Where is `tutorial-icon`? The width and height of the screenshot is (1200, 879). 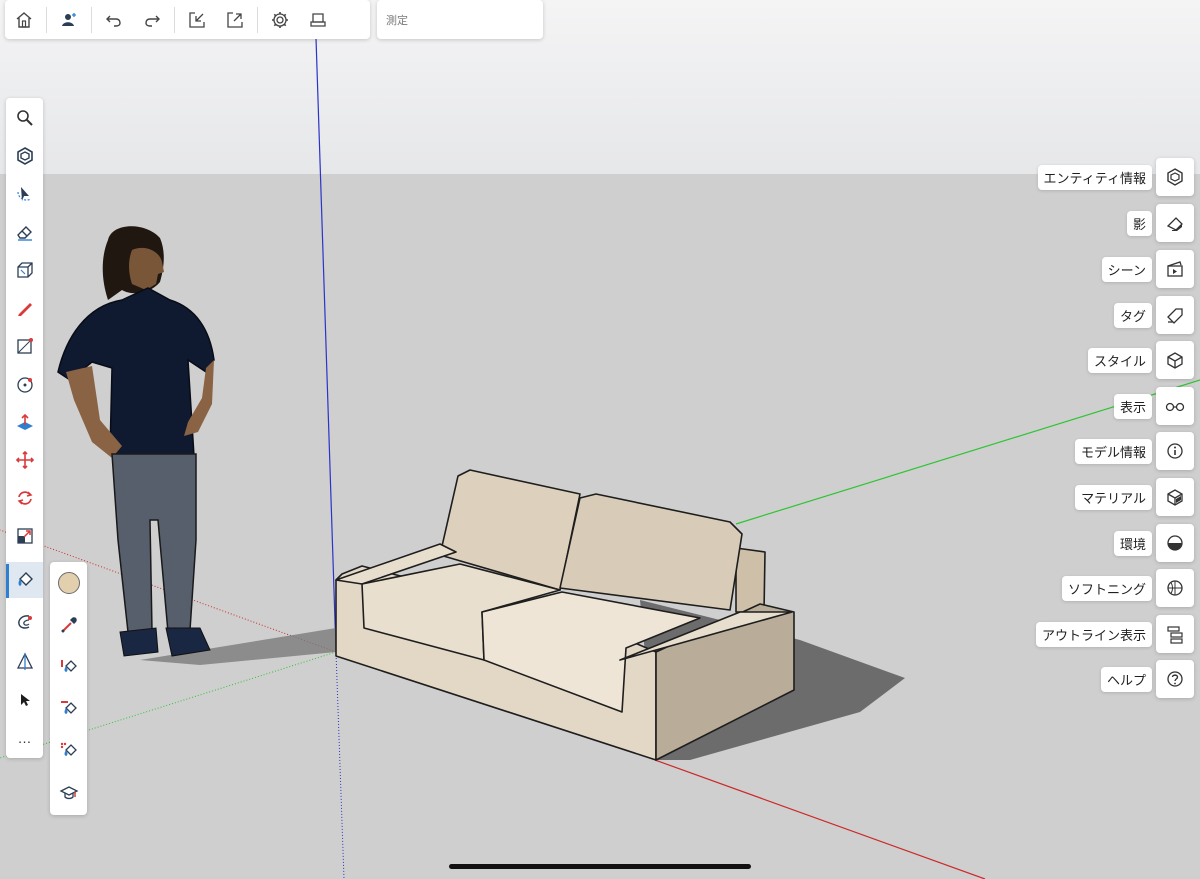
tutorial-icon is located at coordinates (69, 793).